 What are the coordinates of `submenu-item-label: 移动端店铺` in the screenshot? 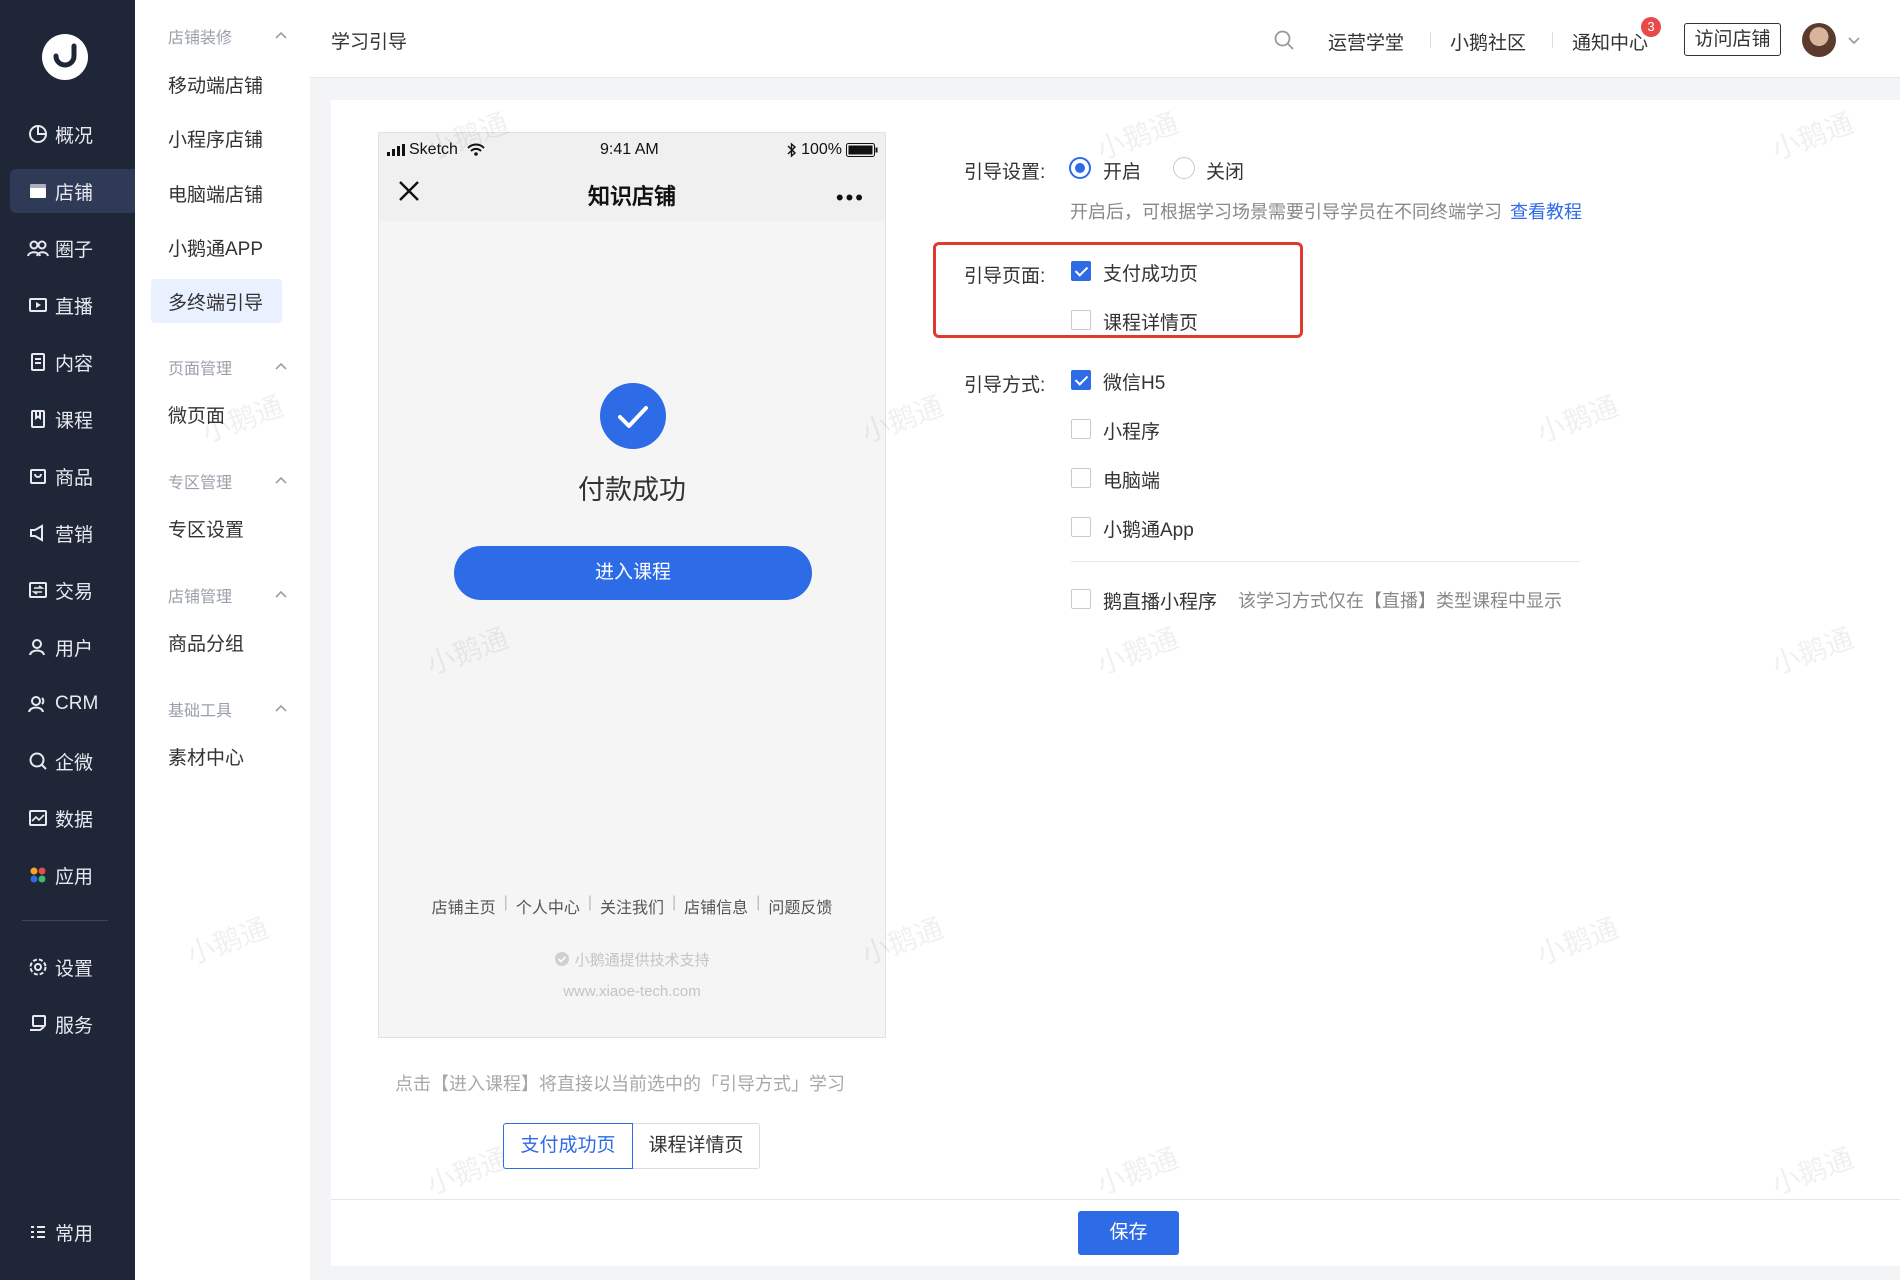 It's located at (216, 86).